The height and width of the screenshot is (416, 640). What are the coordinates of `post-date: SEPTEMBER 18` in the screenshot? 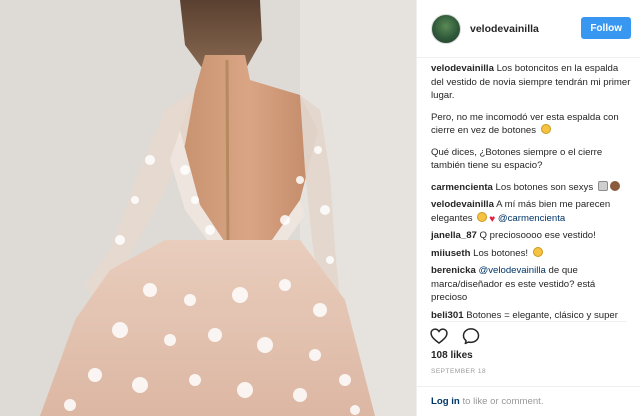 It's located at (459, 371).